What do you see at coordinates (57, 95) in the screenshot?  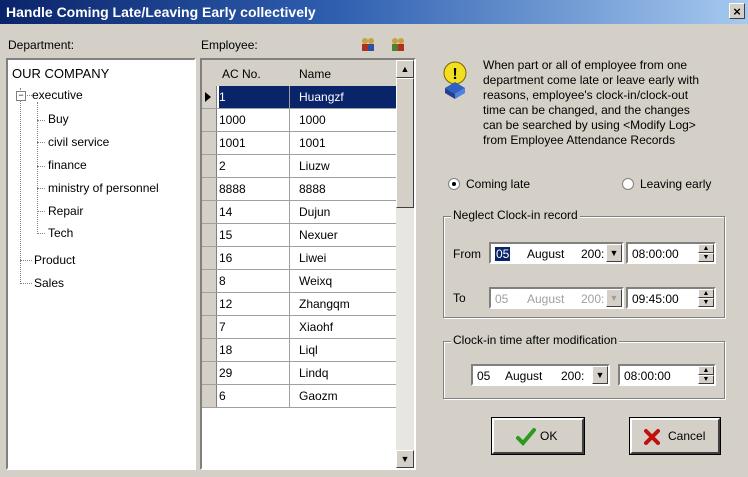 I see `tree-item-executive: executive` at bounding box center [57, 95].